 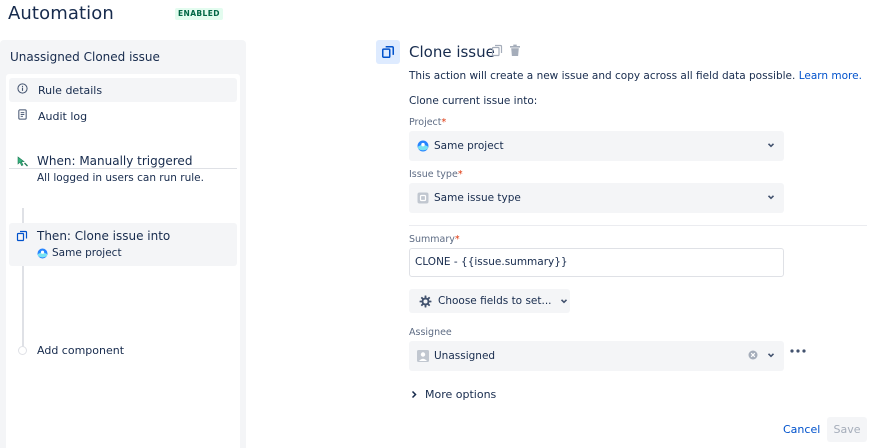 What do you see at coordinates (123, 116) in the screenshot?
I see `sidebar-item-audit-log: Audit log` at bounding box center [123, 116].